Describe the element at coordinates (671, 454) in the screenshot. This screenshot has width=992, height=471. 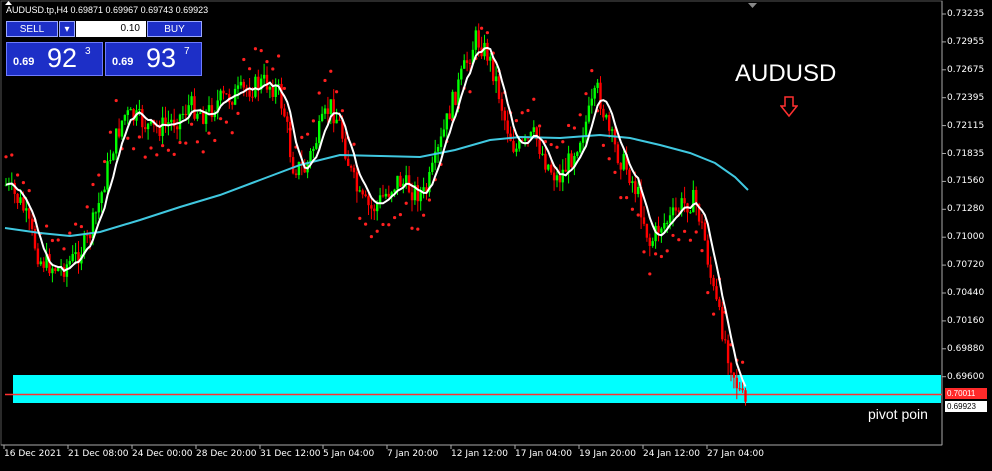
I see `time-tick-label: 24 Jan 12:00` at that location.